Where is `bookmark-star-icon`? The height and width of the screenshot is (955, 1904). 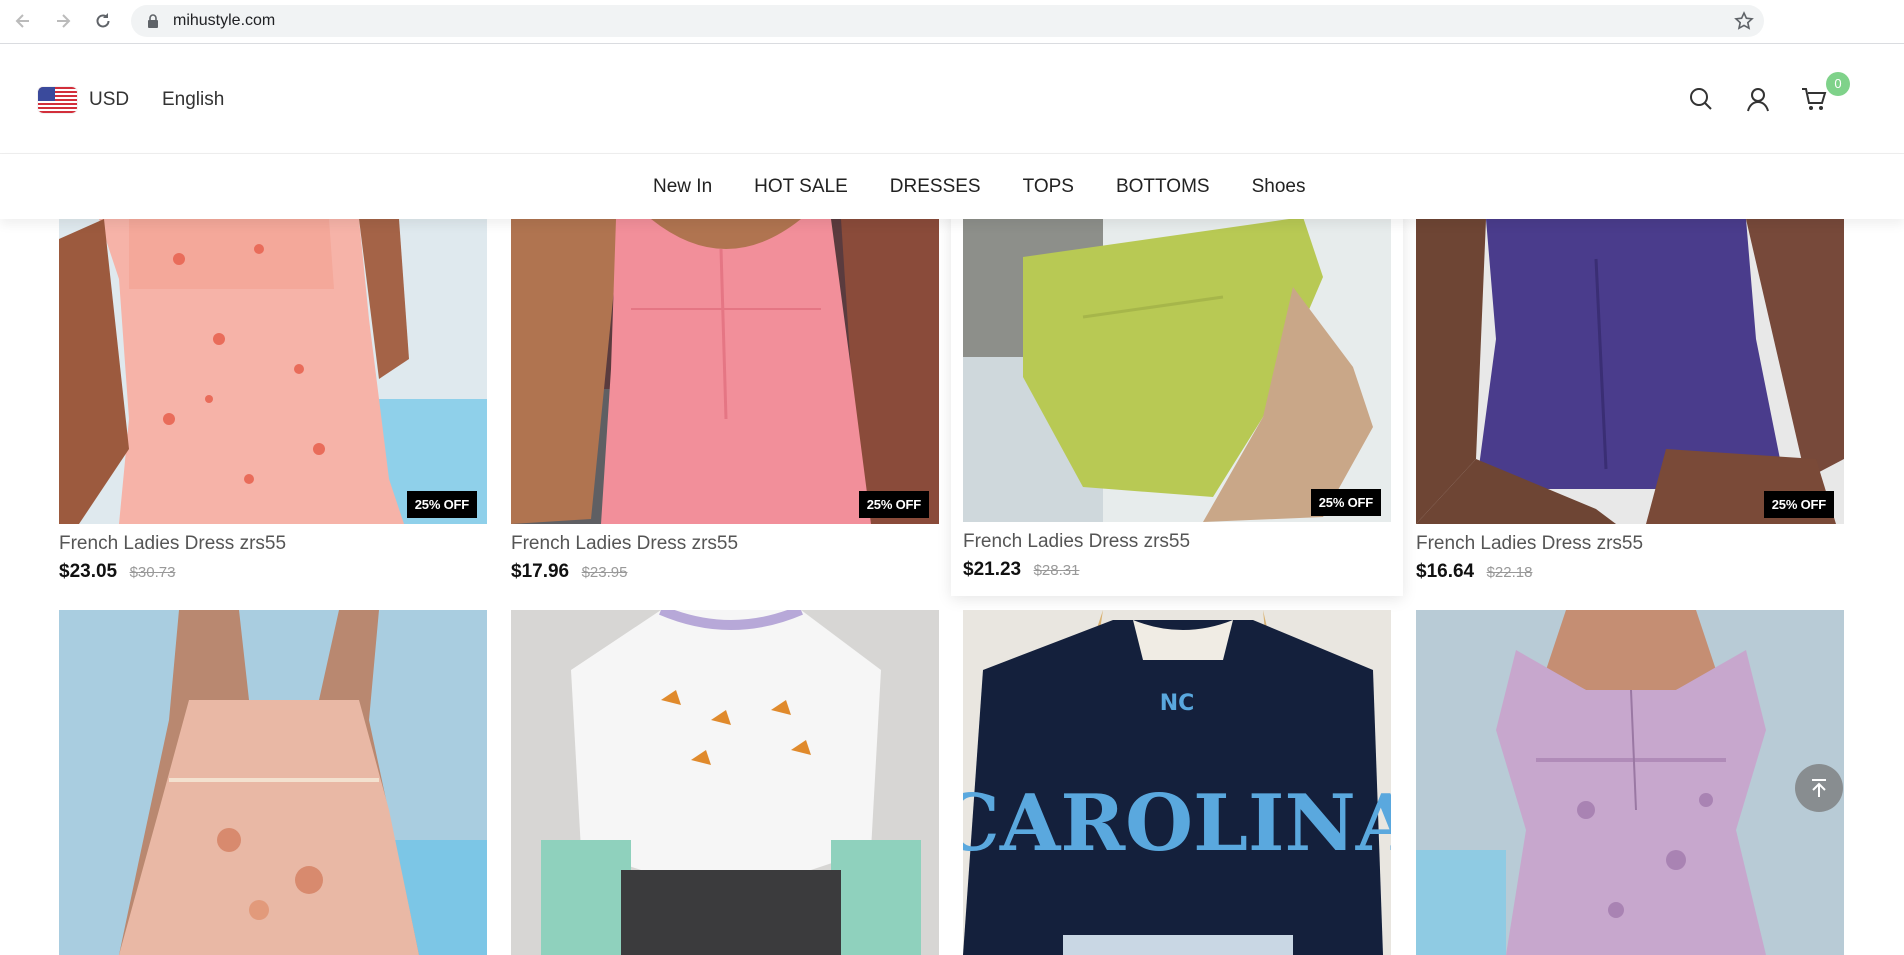 bookmark-star-icon is located at coordinates (1744, 21).